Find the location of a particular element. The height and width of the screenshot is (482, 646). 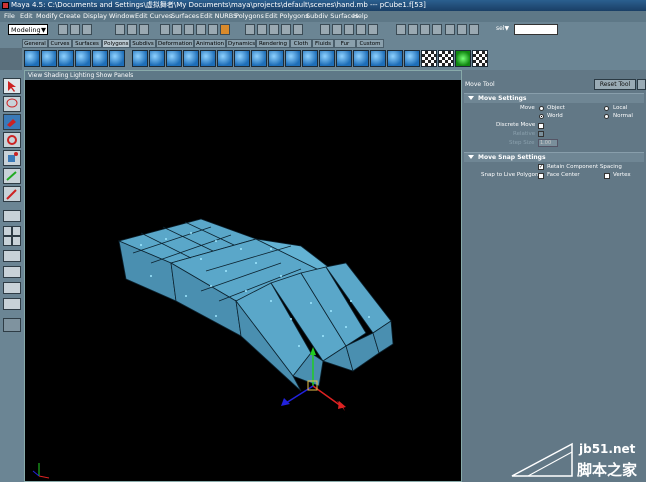

tab-subdivs: Subdivs is located at coordinates (143, 43).